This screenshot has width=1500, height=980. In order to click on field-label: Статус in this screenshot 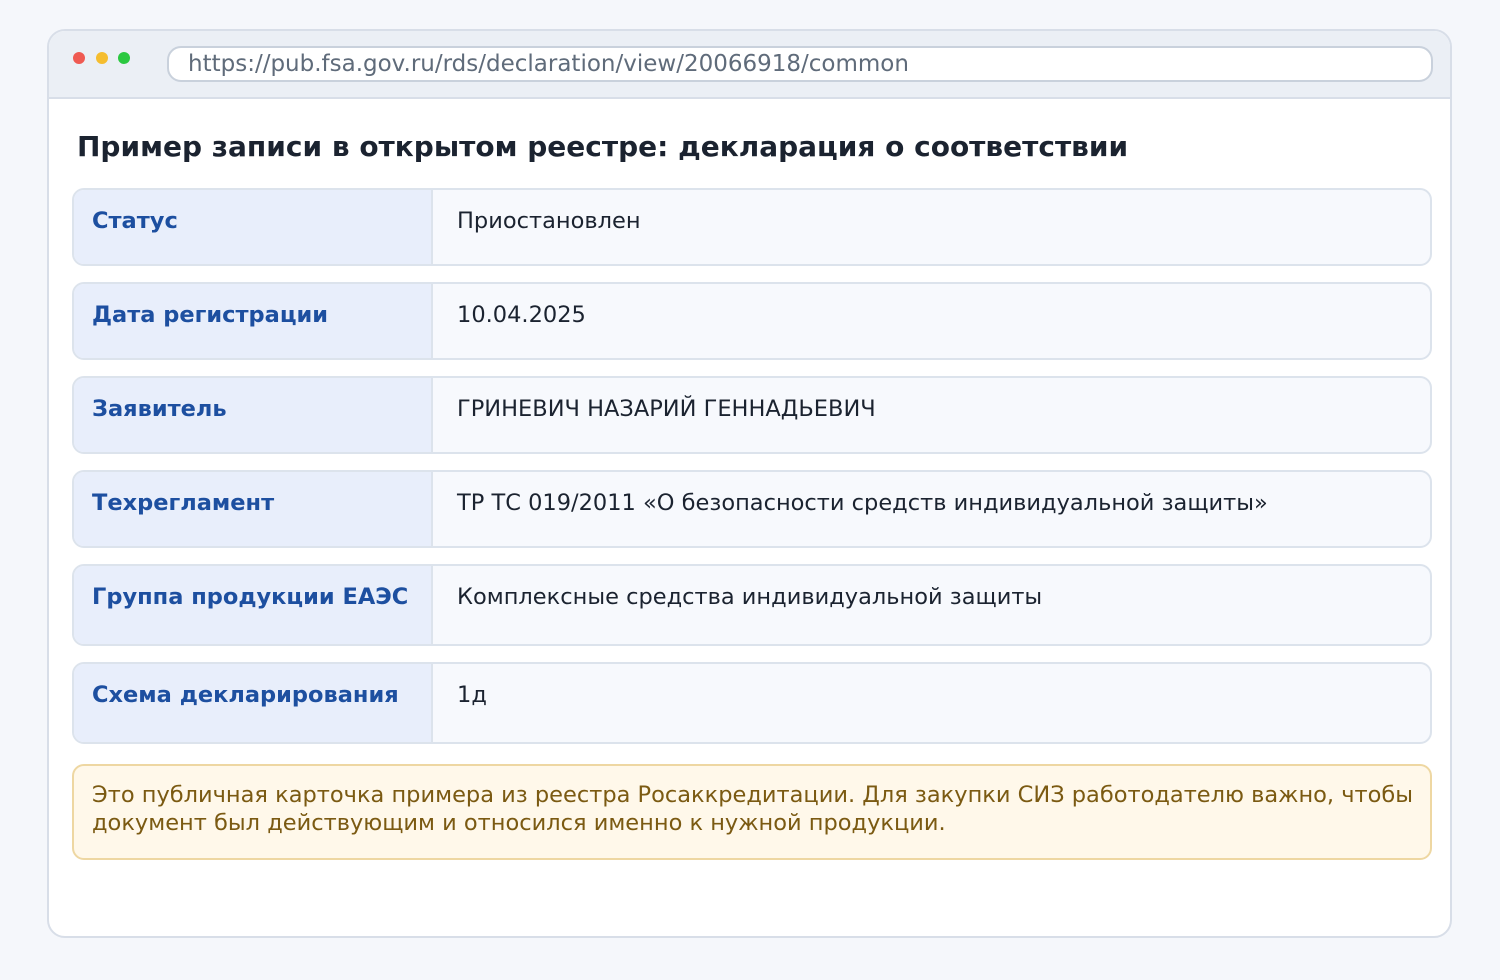, I will do `click(253, 227)`.